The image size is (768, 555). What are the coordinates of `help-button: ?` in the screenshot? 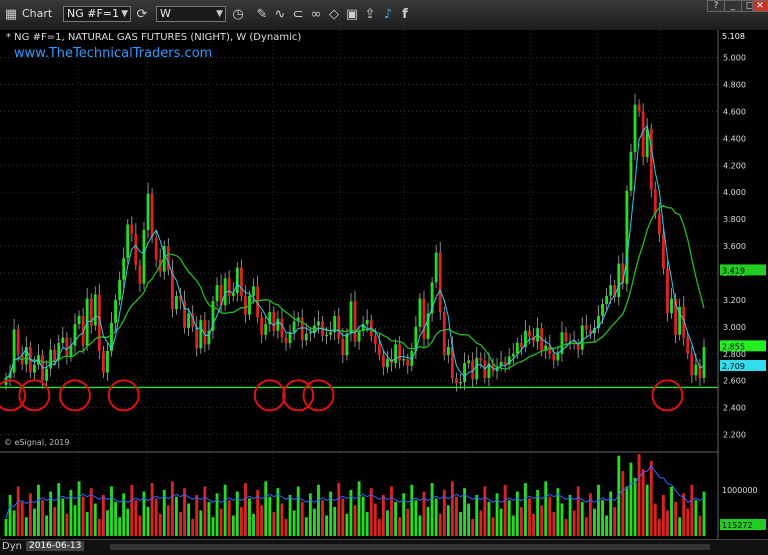 It's located at (716, 6).